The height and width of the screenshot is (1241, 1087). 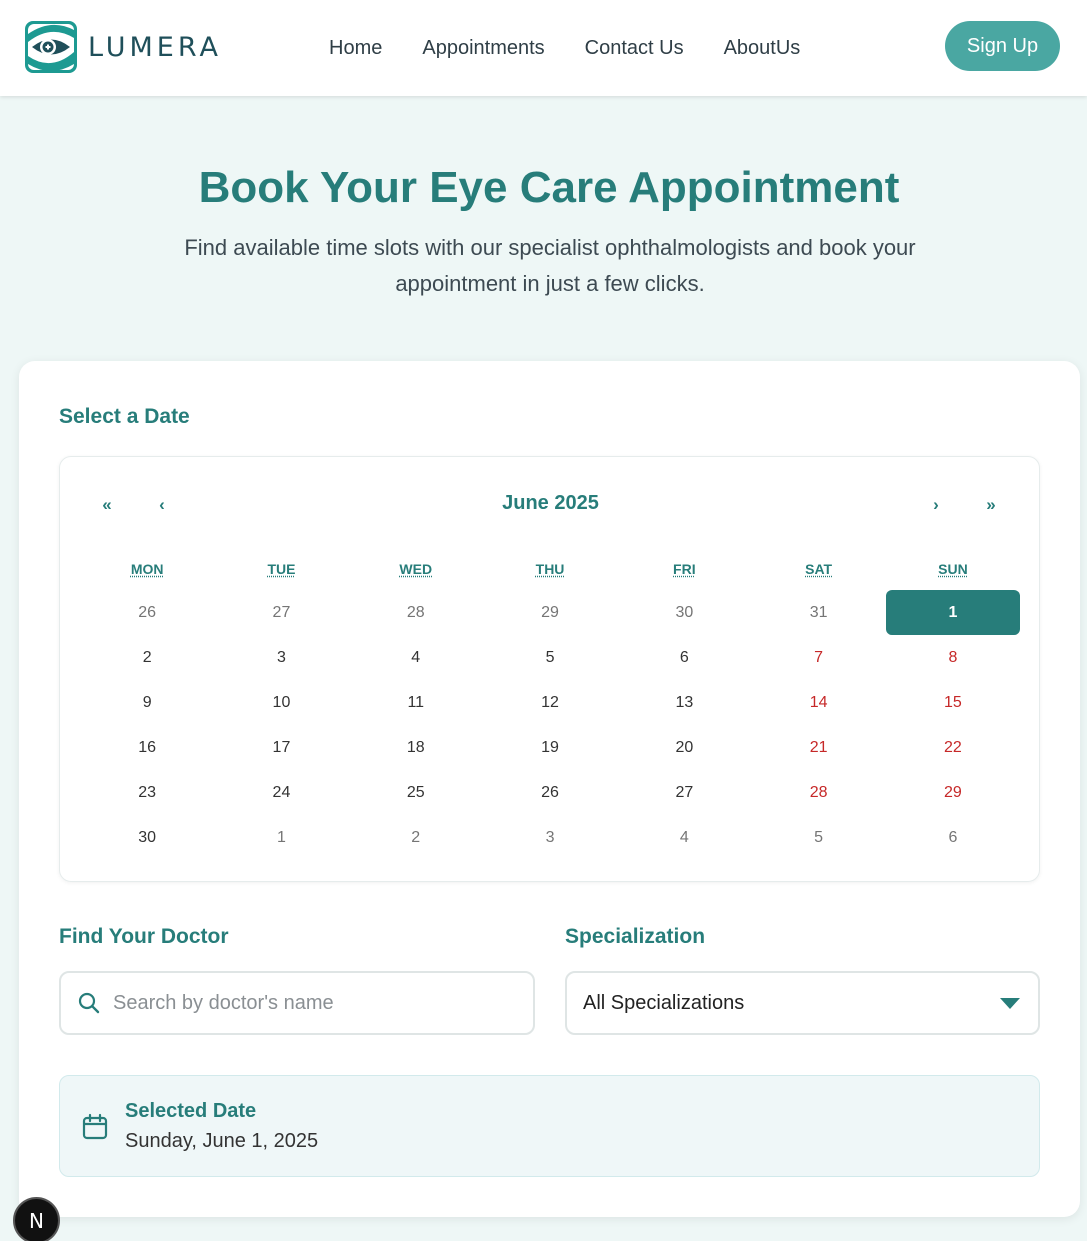 I want to click on select-date-label: Select a Date, so click(x=124, y=416).